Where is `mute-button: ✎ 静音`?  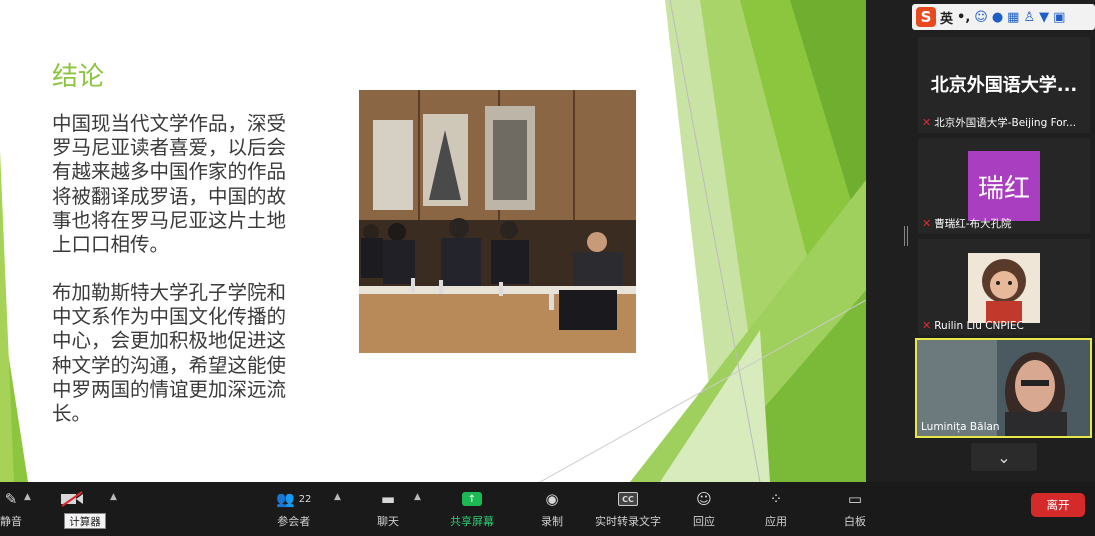 mute-button: ✎ 静音 is located at coordinates (11, 508).